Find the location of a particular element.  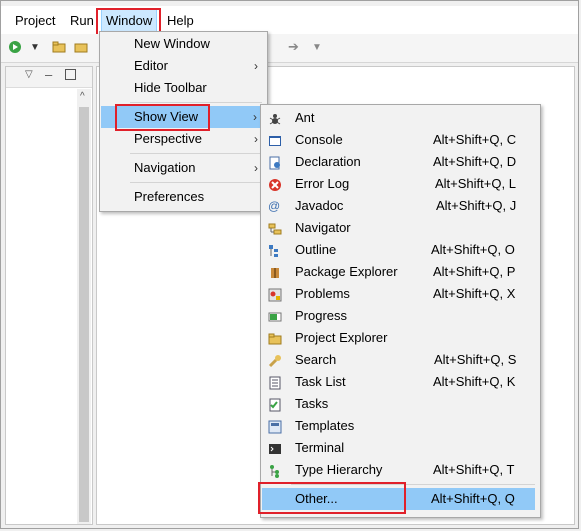

menu-item-perspective: Perspective › is located at coordinates (183, 139).